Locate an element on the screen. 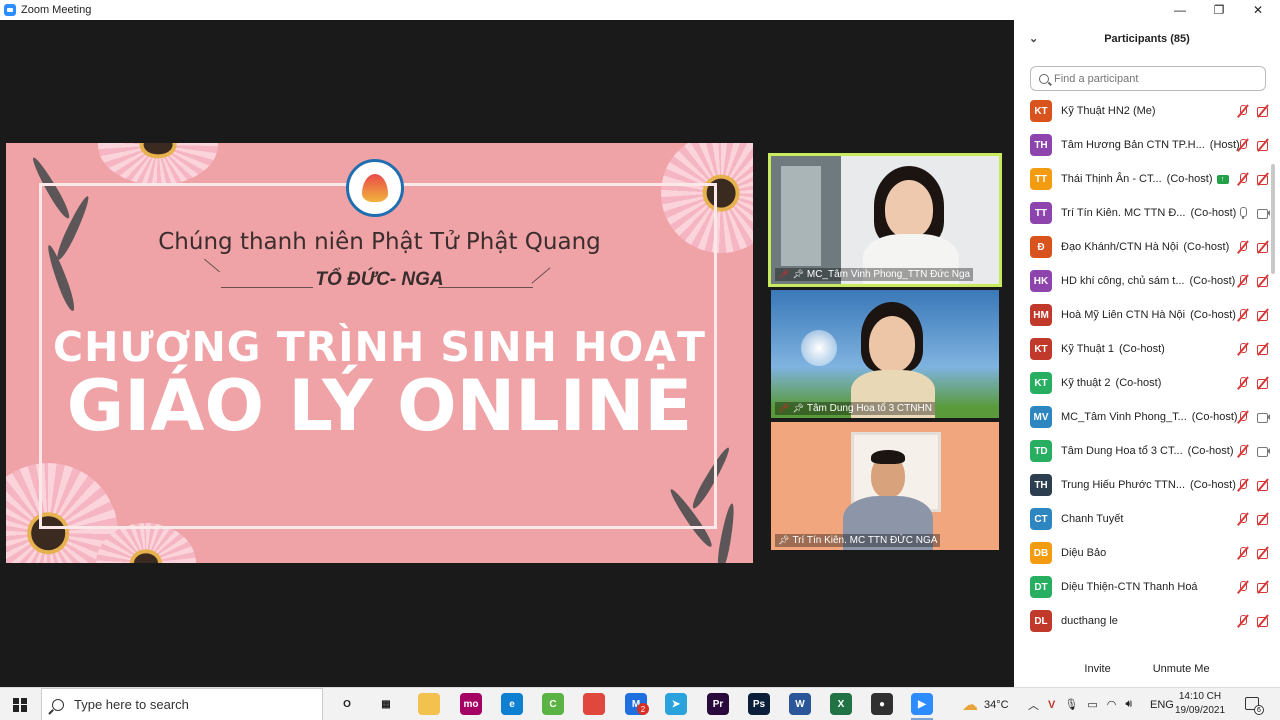 The image size is (1280, 720). weather-widget: ☁︎ 34°C is located at coordinates (985, 704).